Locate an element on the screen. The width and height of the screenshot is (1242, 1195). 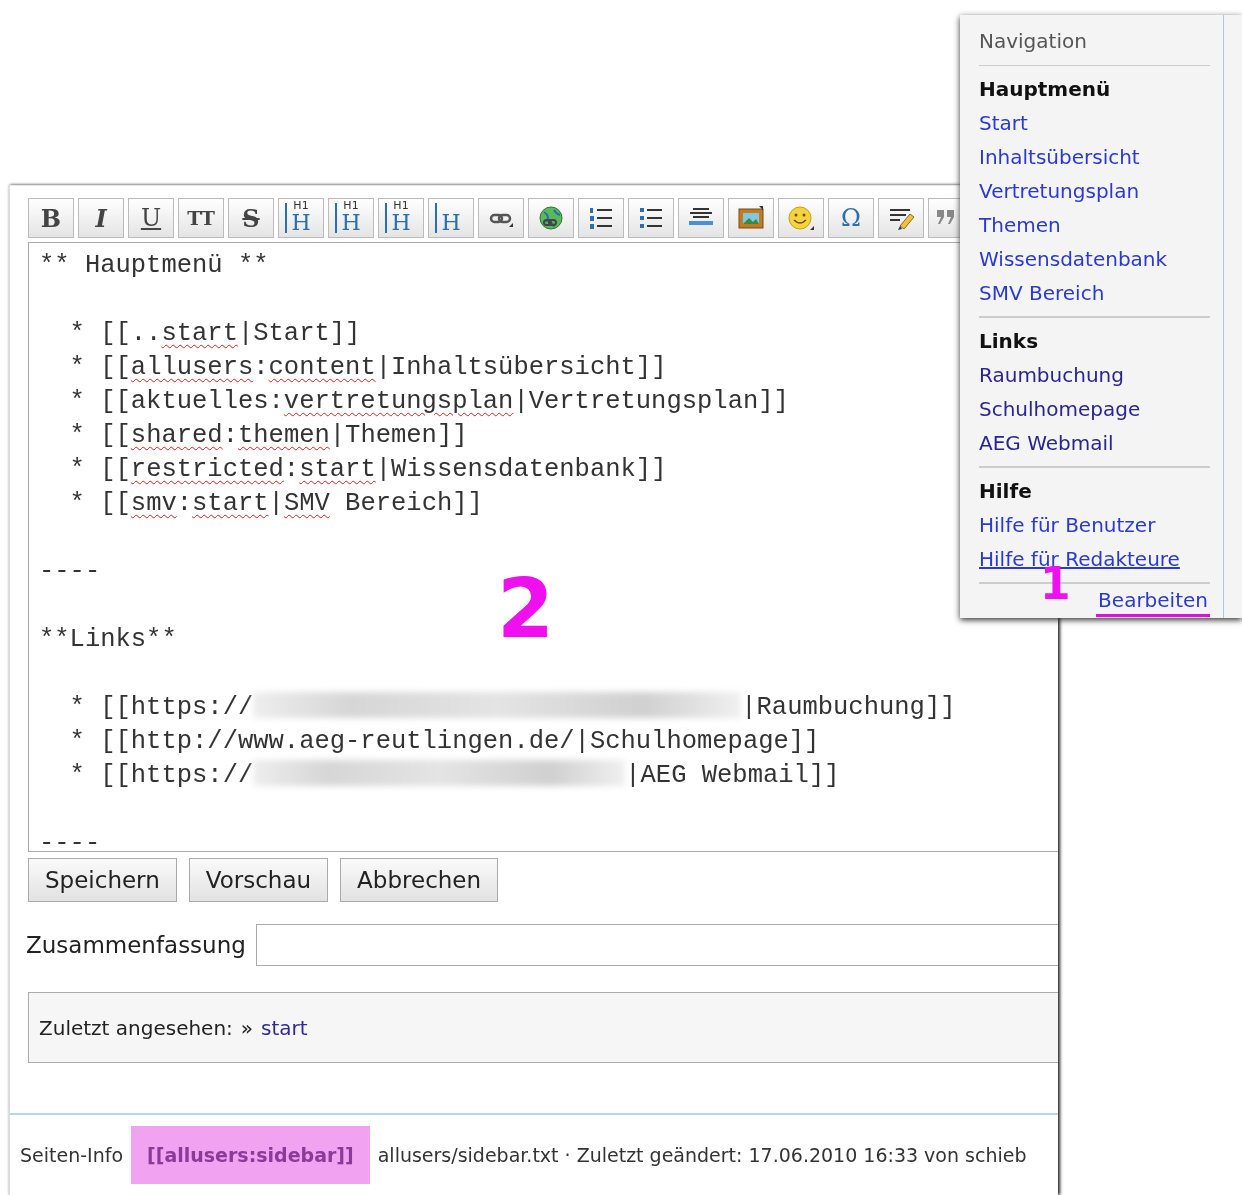
section-heading: Hilfe is located at coordinates (1006, 491).